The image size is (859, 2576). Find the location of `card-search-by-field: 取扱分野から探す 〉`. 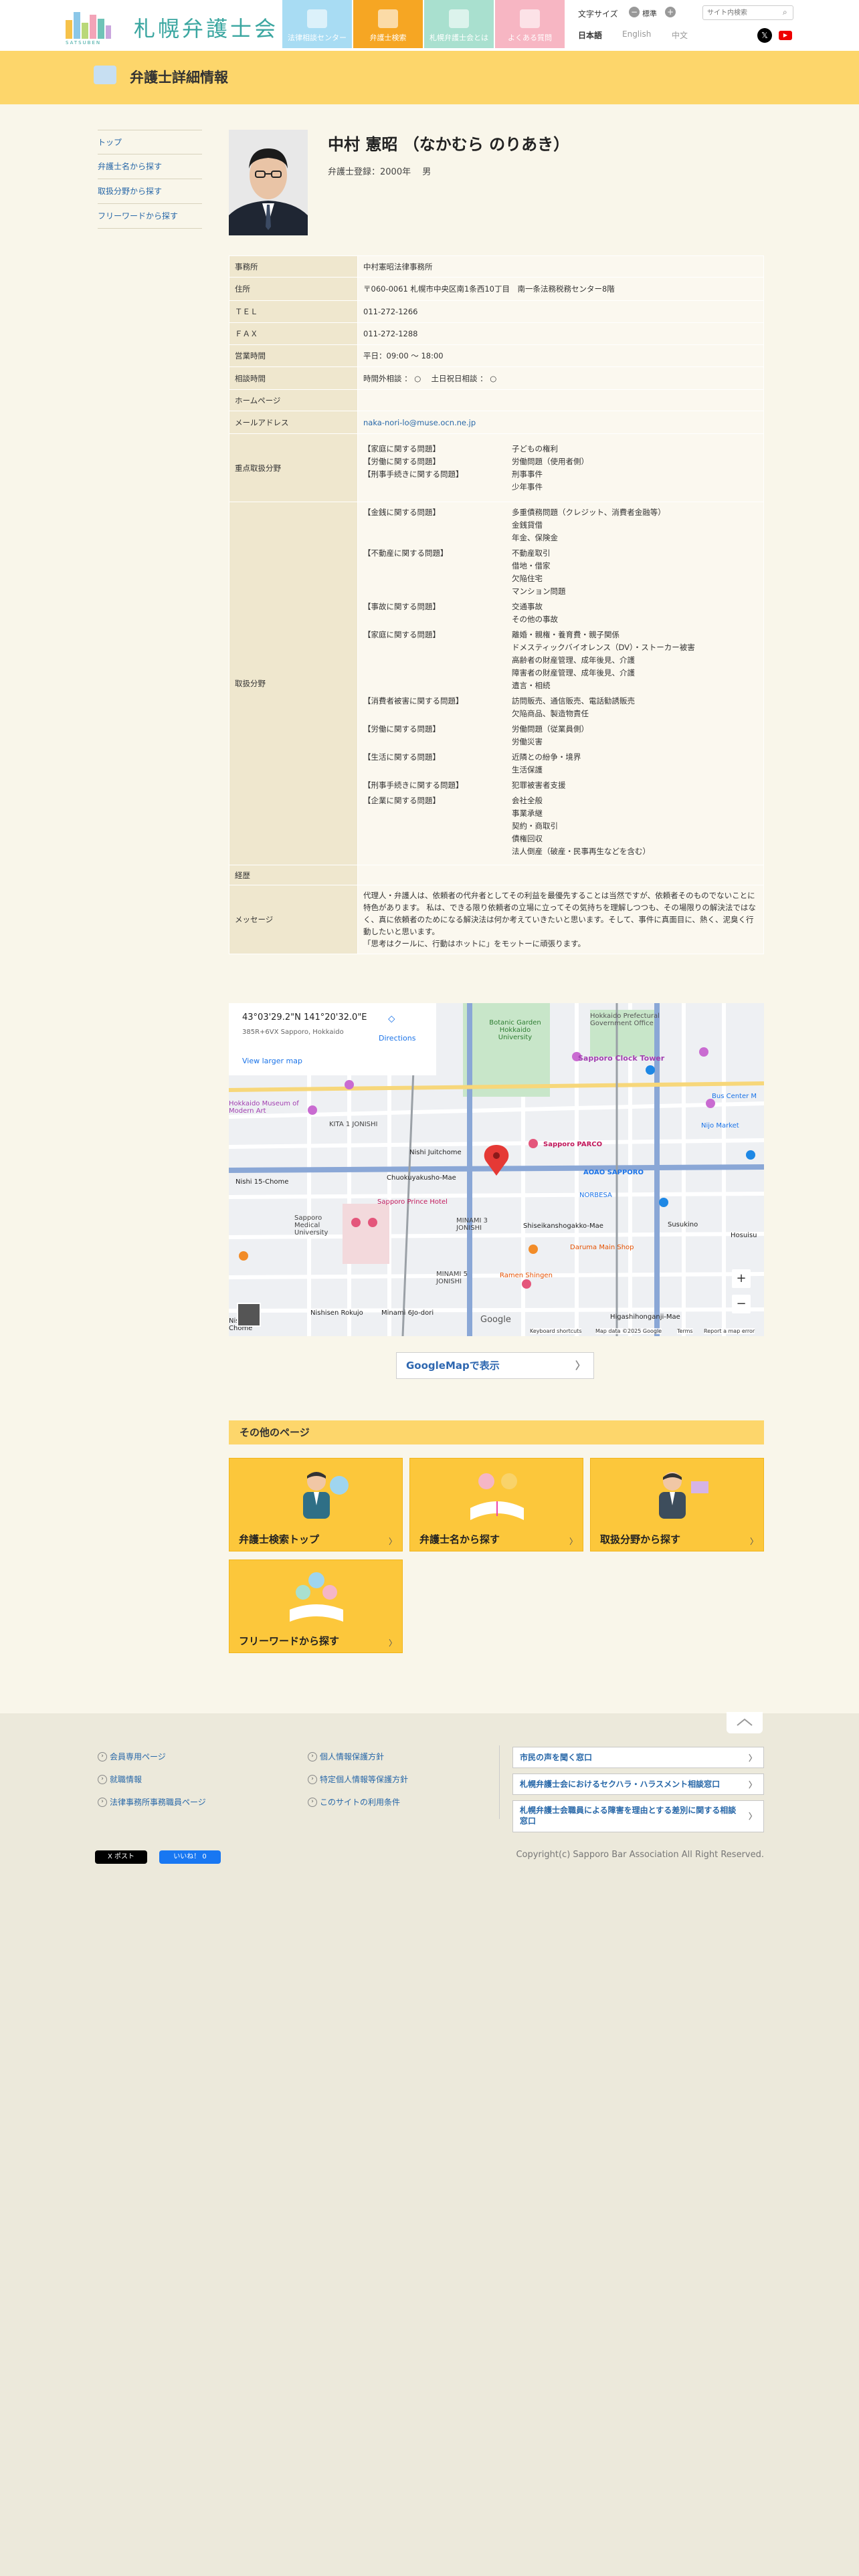

card-search-by-field: 取扱分野から探す 〉 is located at coordinates (677, 1504).